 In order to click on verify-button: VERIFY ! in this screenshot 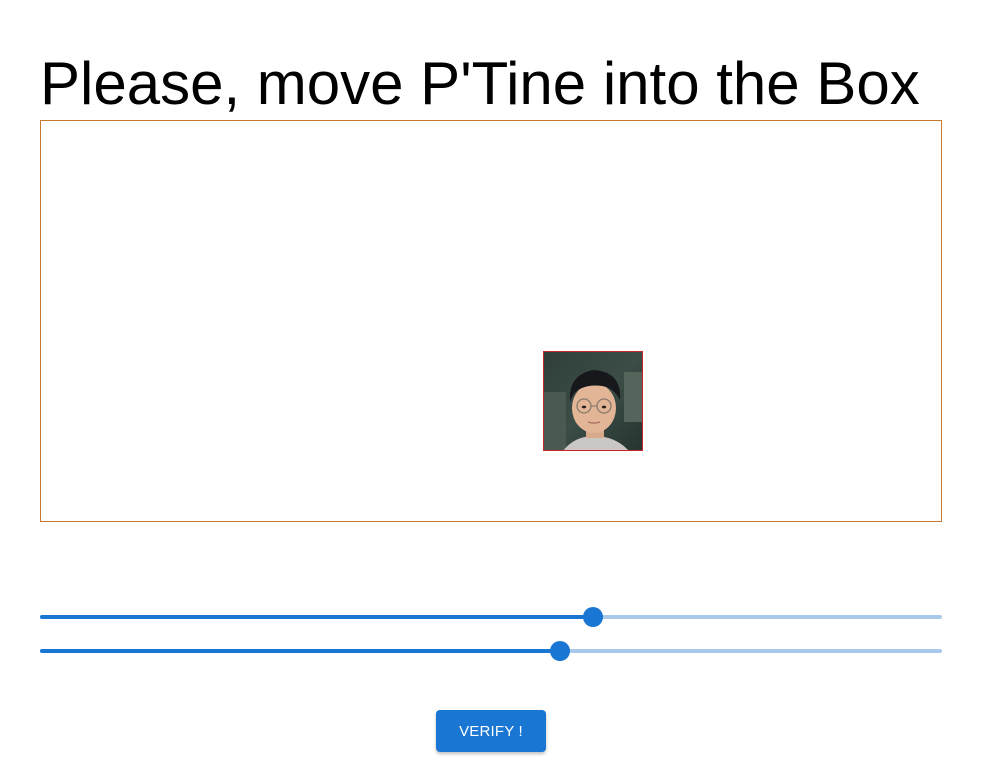, I will do `click(491, 731)`.